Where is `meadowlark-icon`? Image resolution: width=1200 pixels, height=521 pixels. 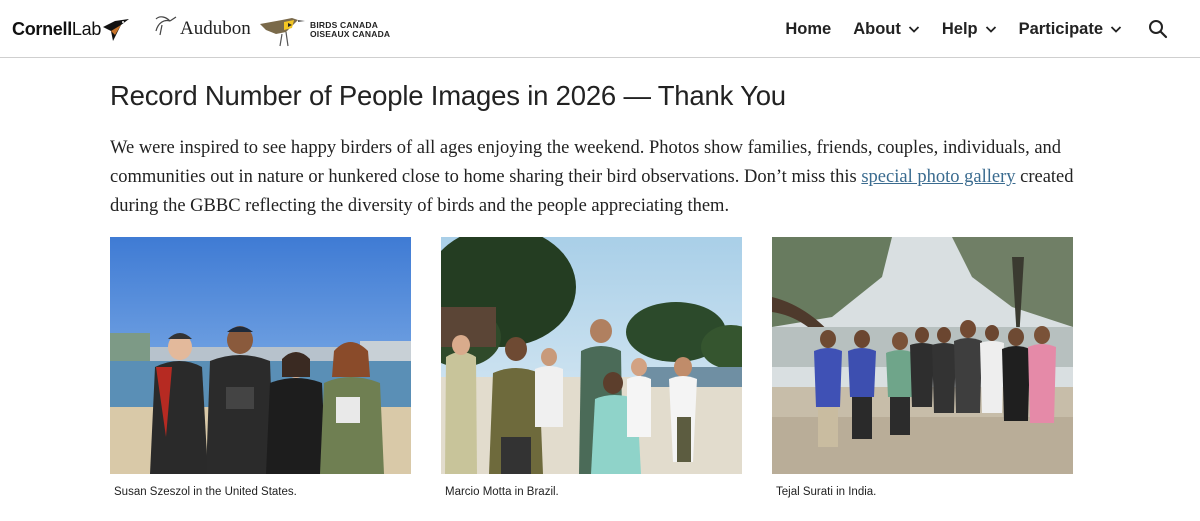 meadowlark-icon is located at coordinates (282, 32).